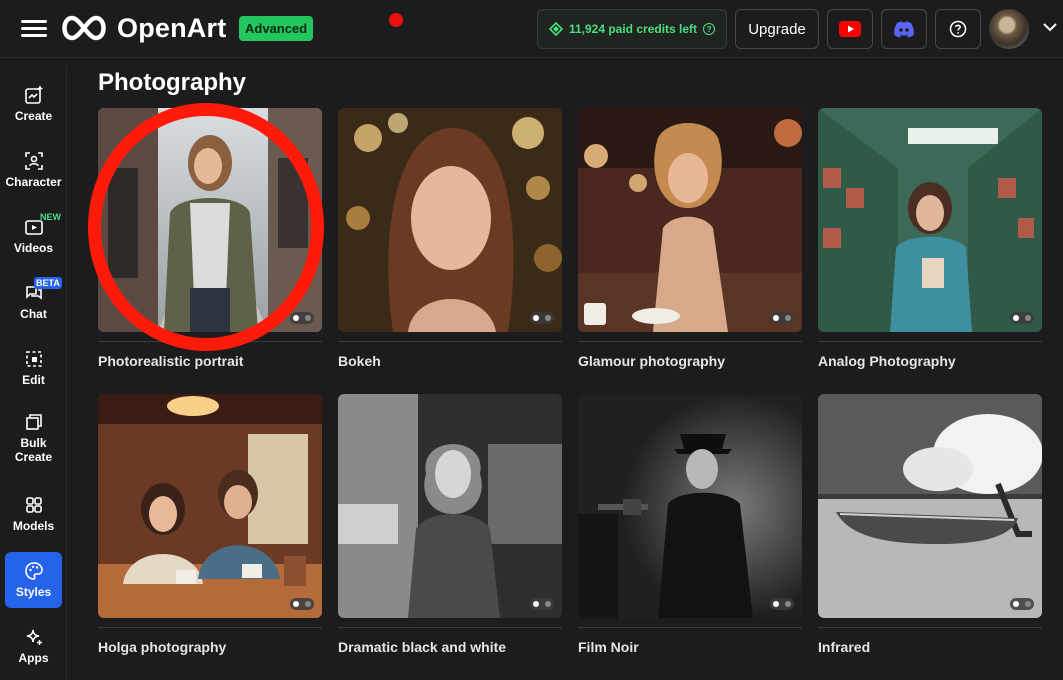 This screenshot has height=680, width=1063. I want to click on analog-store-image, so click(930, 220).